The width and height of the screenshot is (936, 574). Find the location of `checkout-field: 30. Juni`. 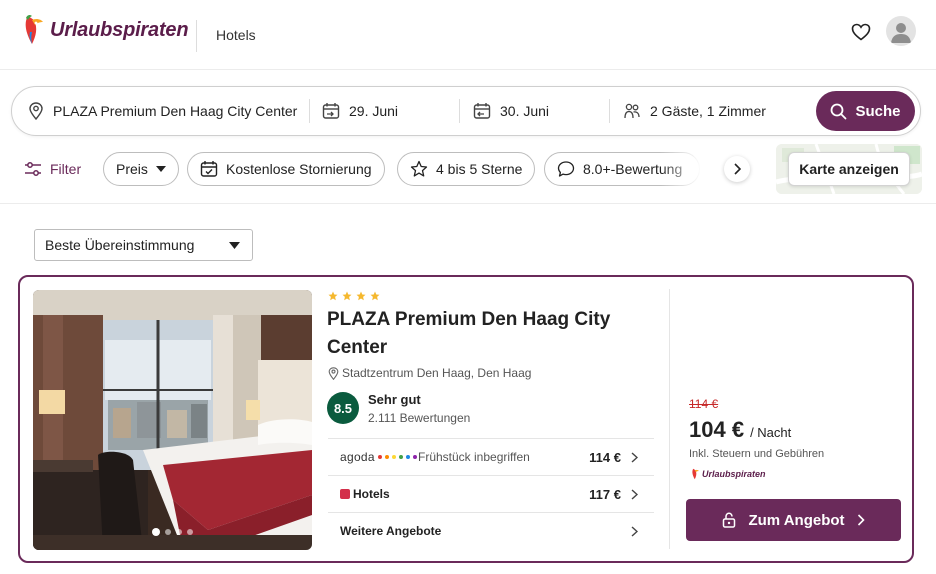

checkout-field: 30. Juni is located at coordinates (540, 111).